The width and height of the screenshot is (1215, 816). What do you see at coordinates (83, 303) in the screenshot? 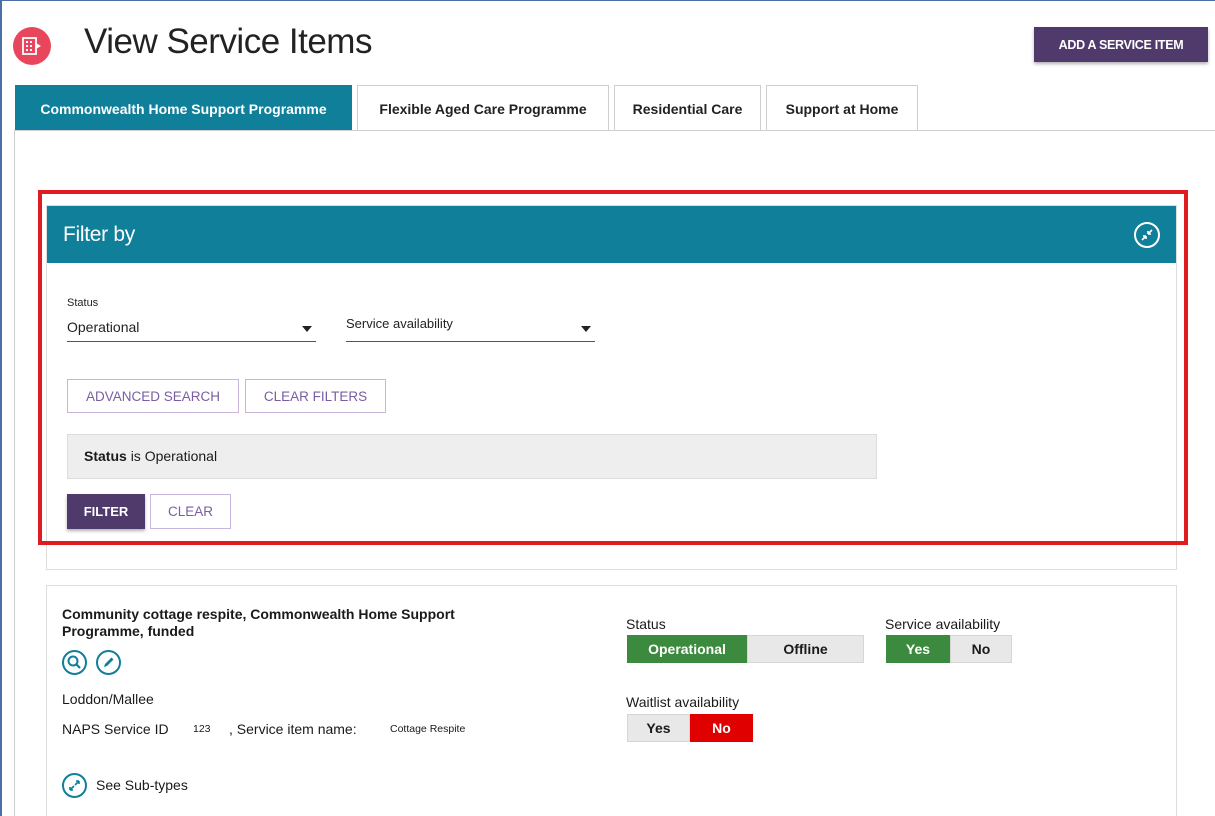
I see `status-field-label: Status` at bounding box center [83, 303].